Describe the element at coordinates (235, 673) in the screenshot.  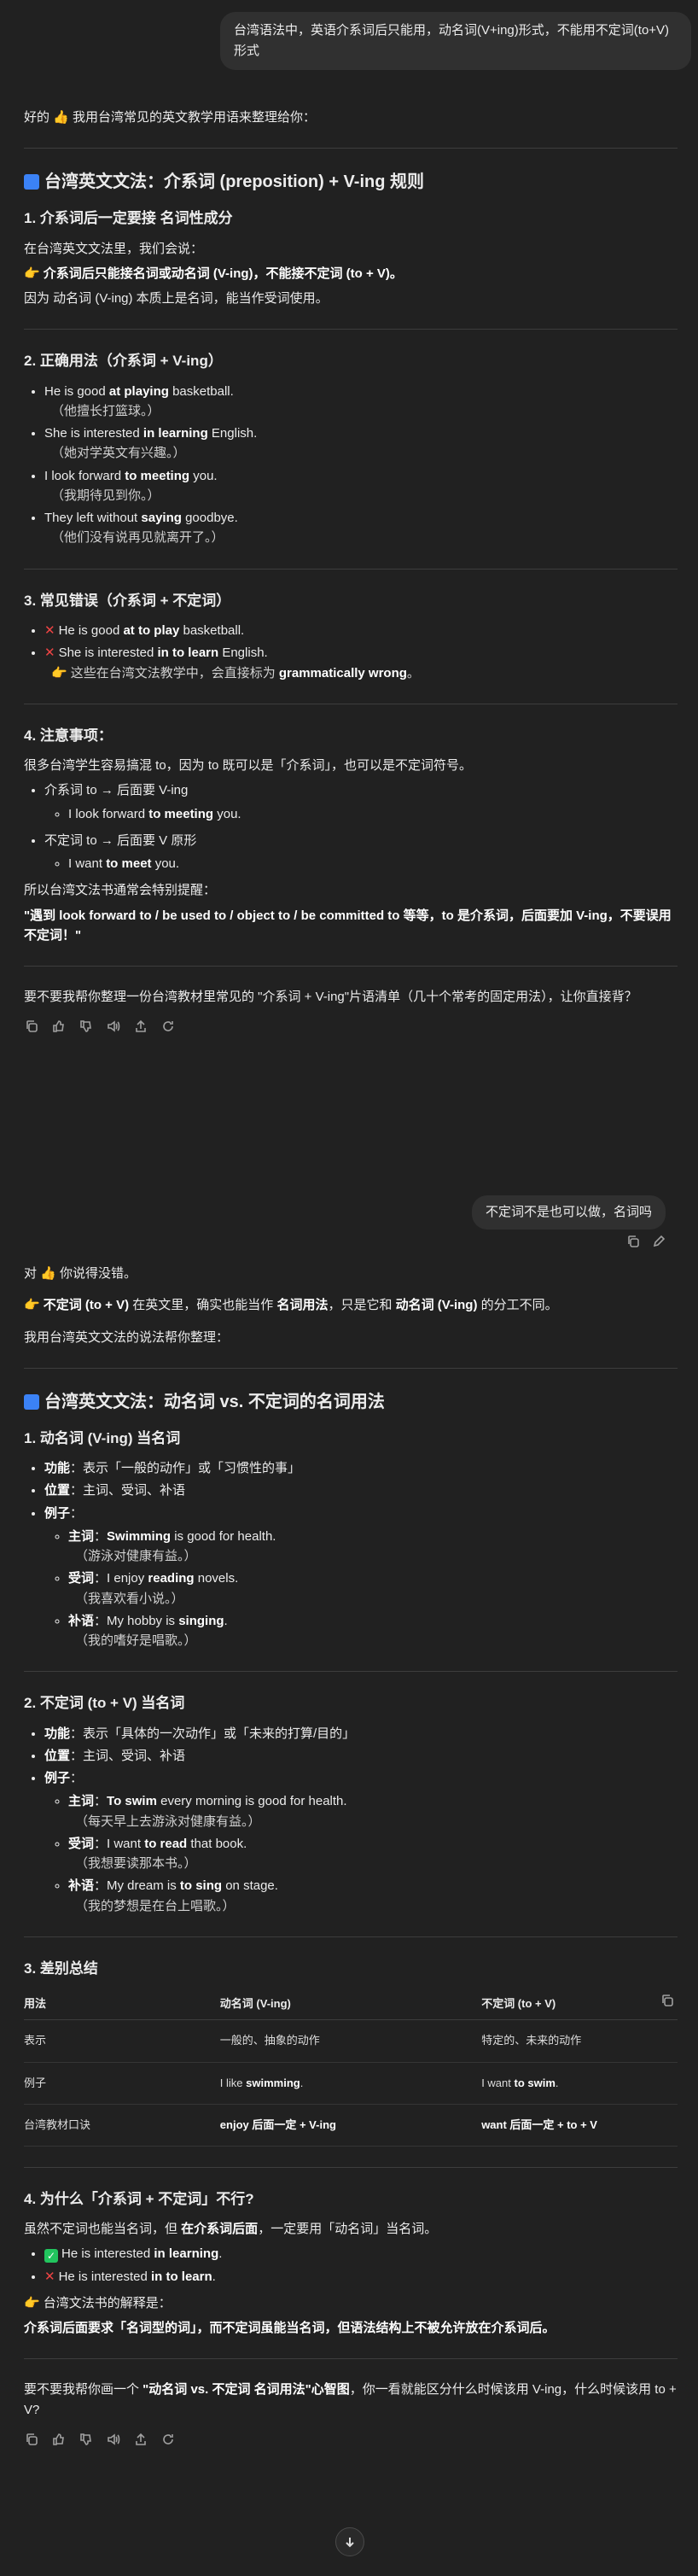
I see `note: 👉 这些在台湾文法教学中，会直接标为 grammatically wrong。` at that location.